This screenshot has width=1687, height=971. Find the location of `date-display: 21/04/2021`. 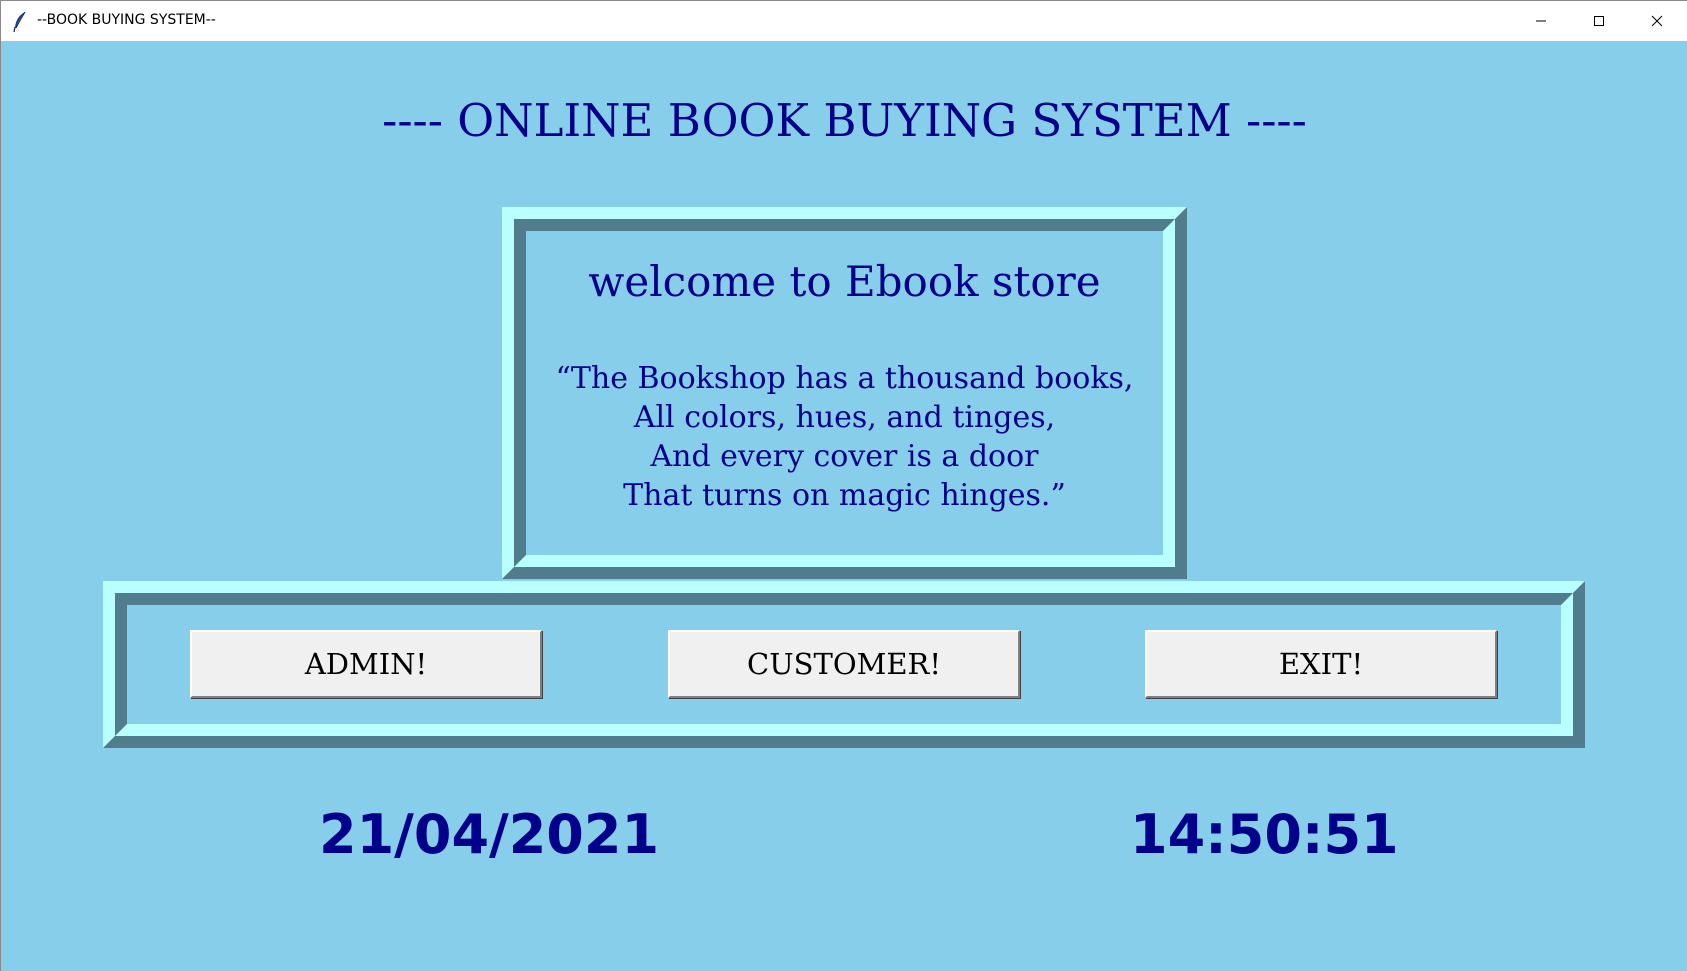

date-display: 21/04/2021 is located at coordinates (489, 834).